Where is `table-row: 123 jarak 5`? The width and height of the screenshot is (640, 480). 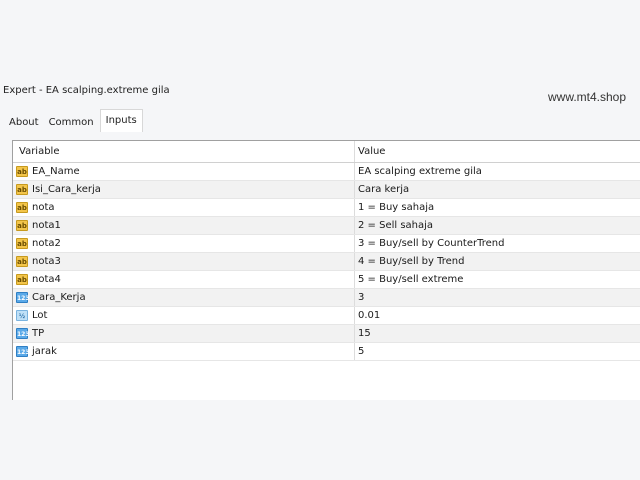 table-row: 123 jarak 5 is located at coordinates (326, 352).